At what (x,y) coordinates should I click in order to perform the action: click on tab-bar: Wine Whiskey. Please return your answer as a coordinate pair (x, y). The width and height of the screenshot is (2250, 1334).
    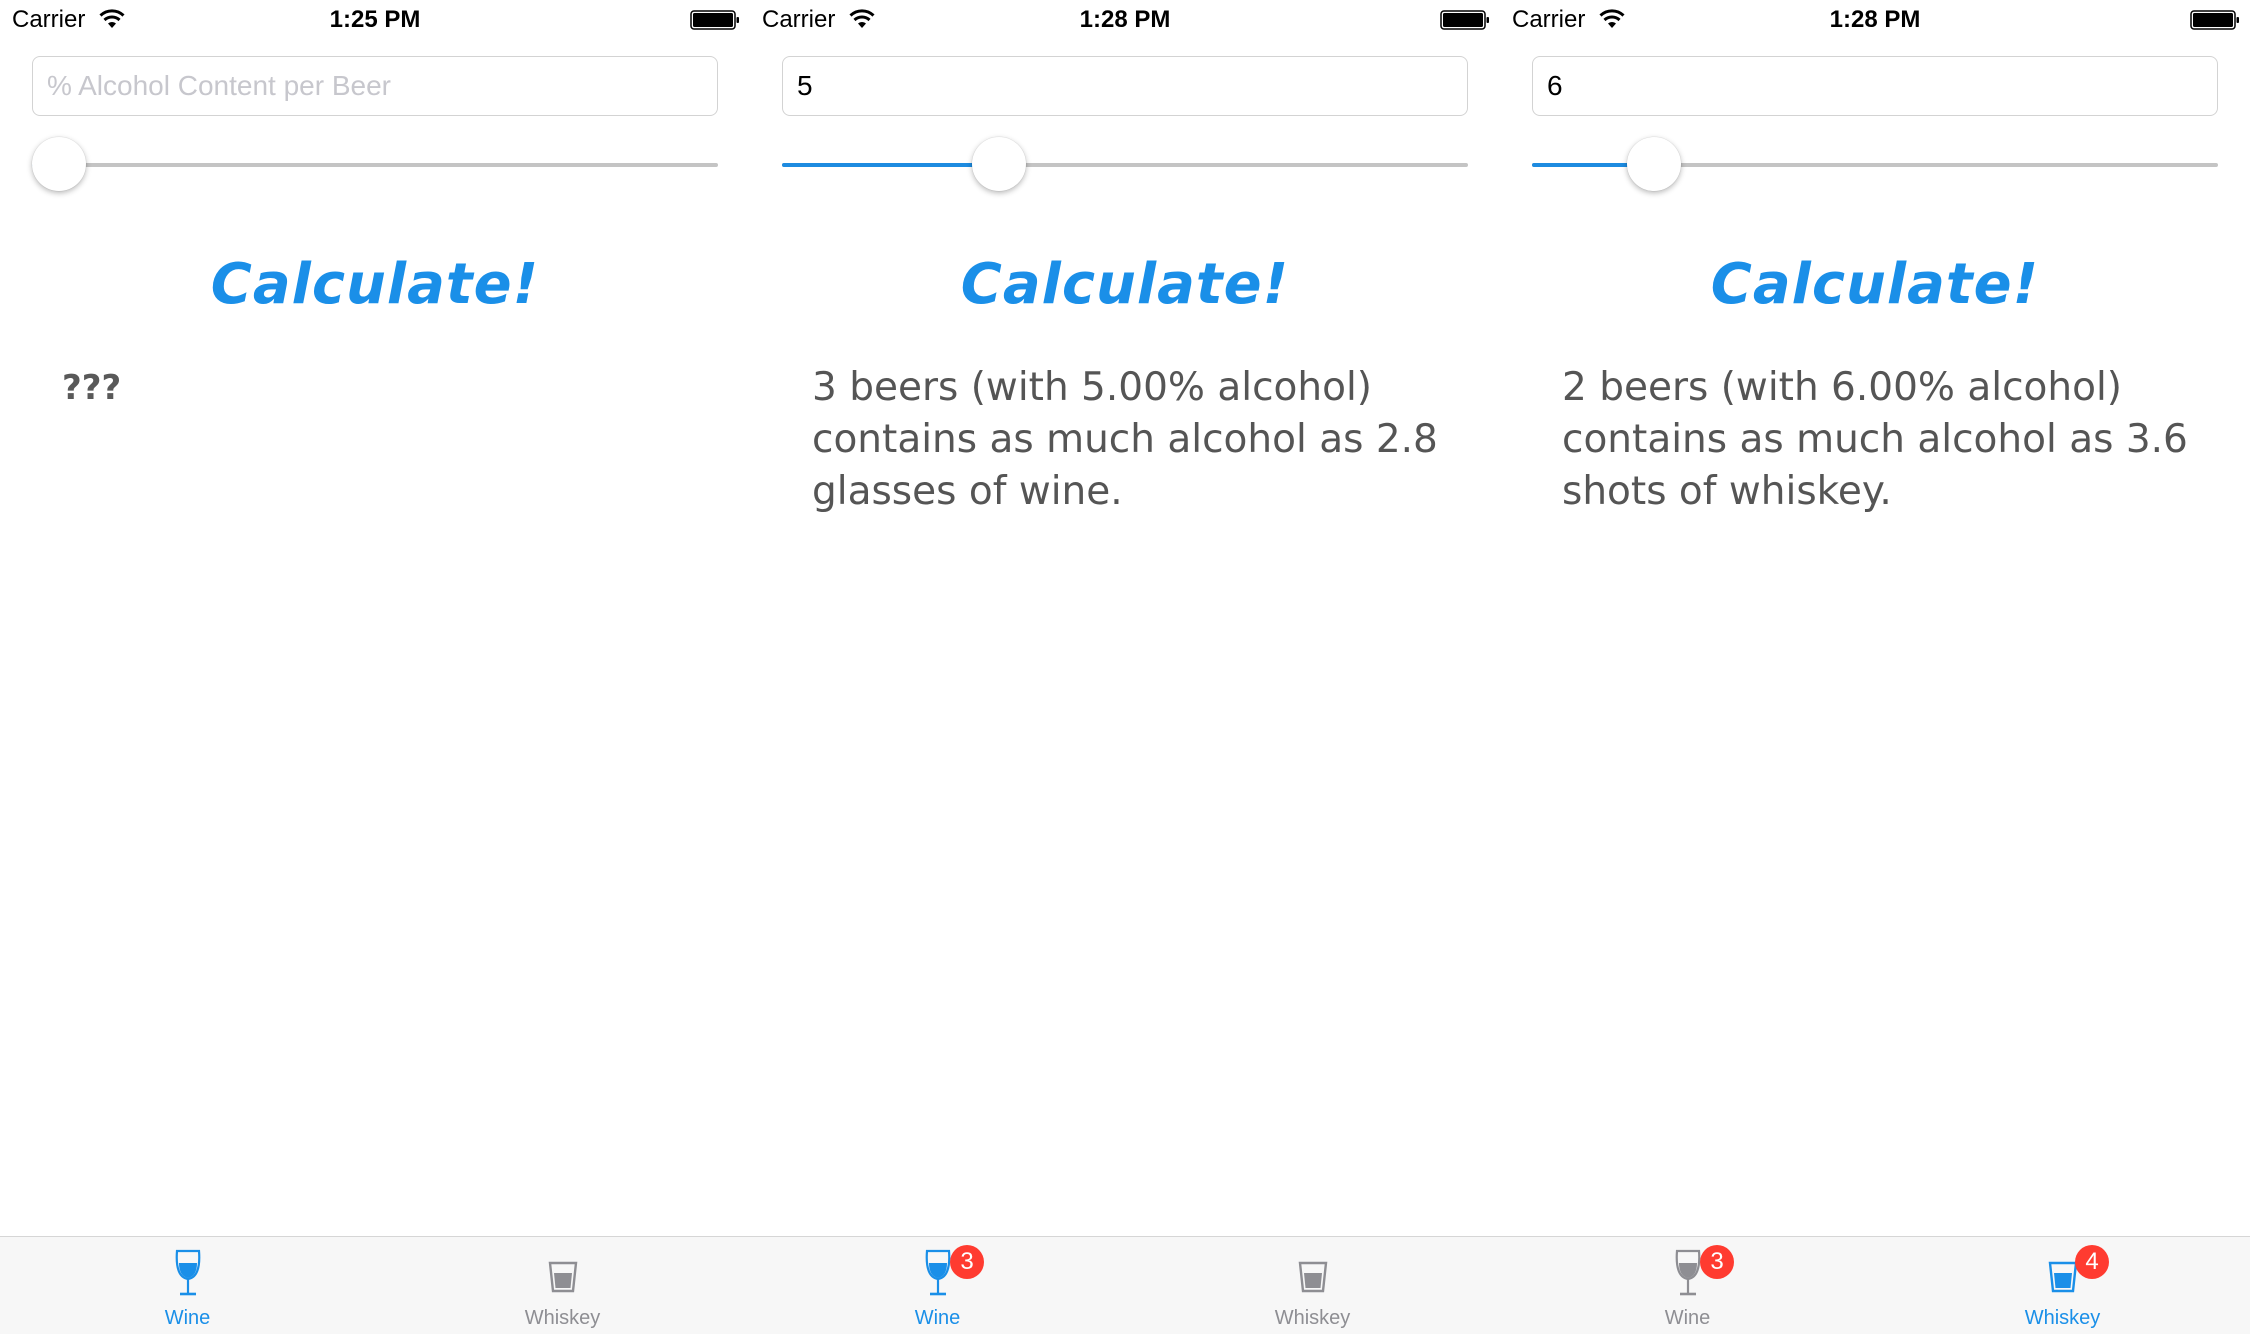
    Looking at the image, I should click on (375, 1285).